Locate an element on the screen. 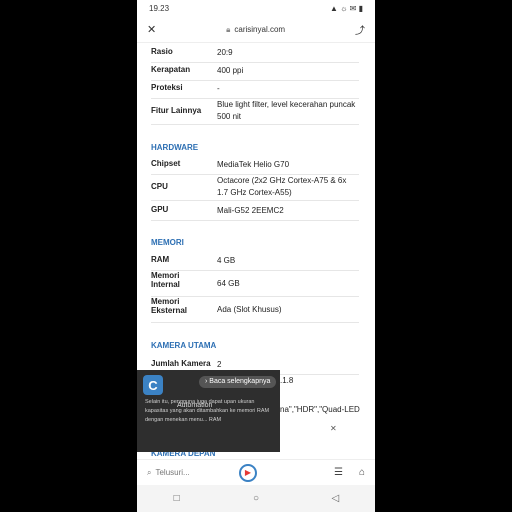 This screenshot has width=512, height=512. home-icon: ⌂ is located at coordinates (362, 472).